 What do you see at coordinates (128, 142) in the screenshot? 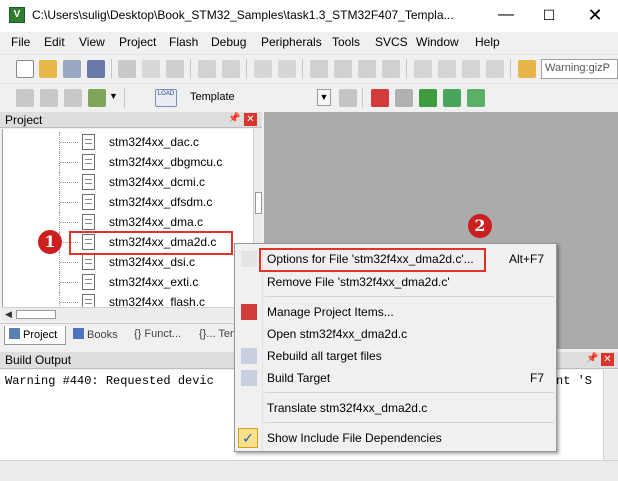
I see `tree-item-file: stm32f4xx_dac.c` at bounding box center [128, 142].